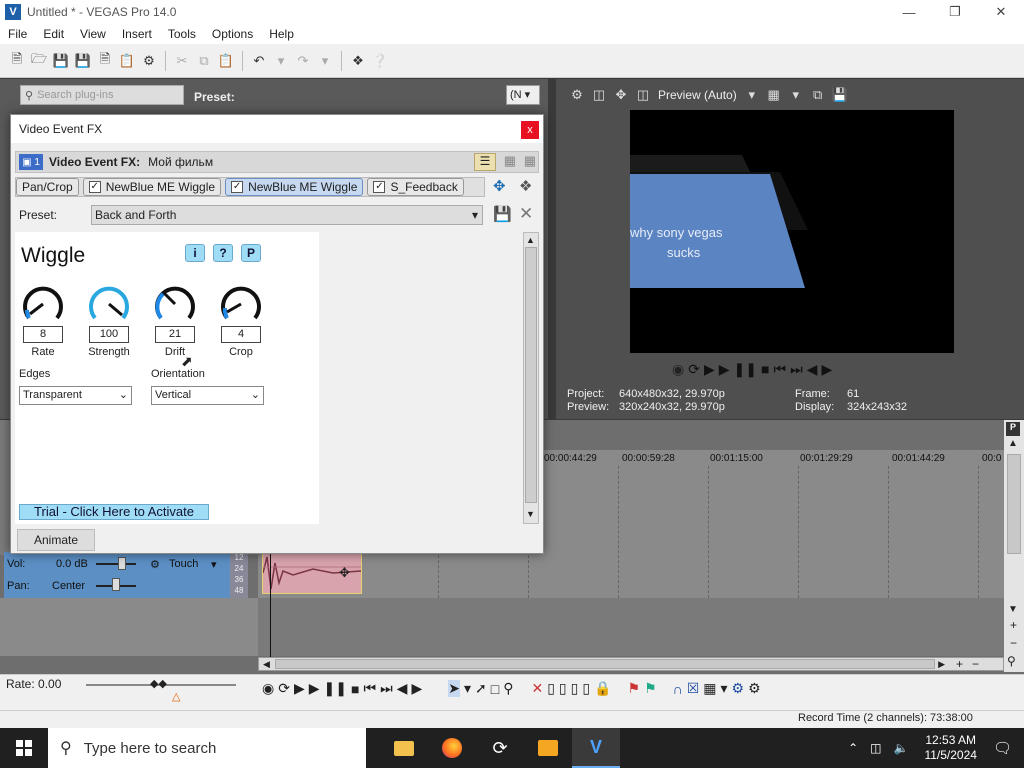 The height and width of the screenshot is (768, 1024). Describe the element at coordinates (325, 61) in the screenshot. I see `redo-dropdown-icon: ▾` at that location.